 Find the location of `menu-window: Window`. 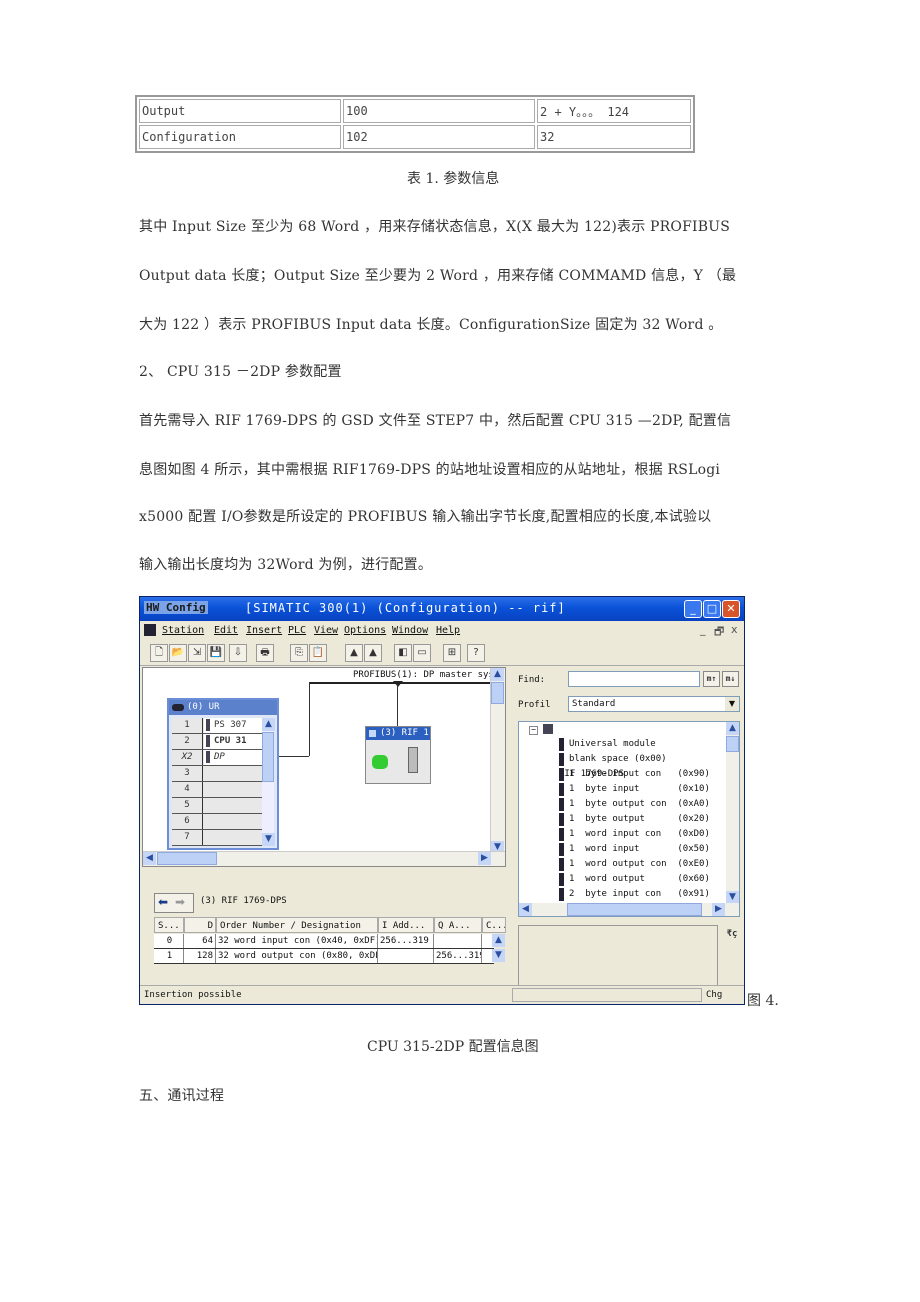

menu-window: Window is located at coordinates (410, 630).